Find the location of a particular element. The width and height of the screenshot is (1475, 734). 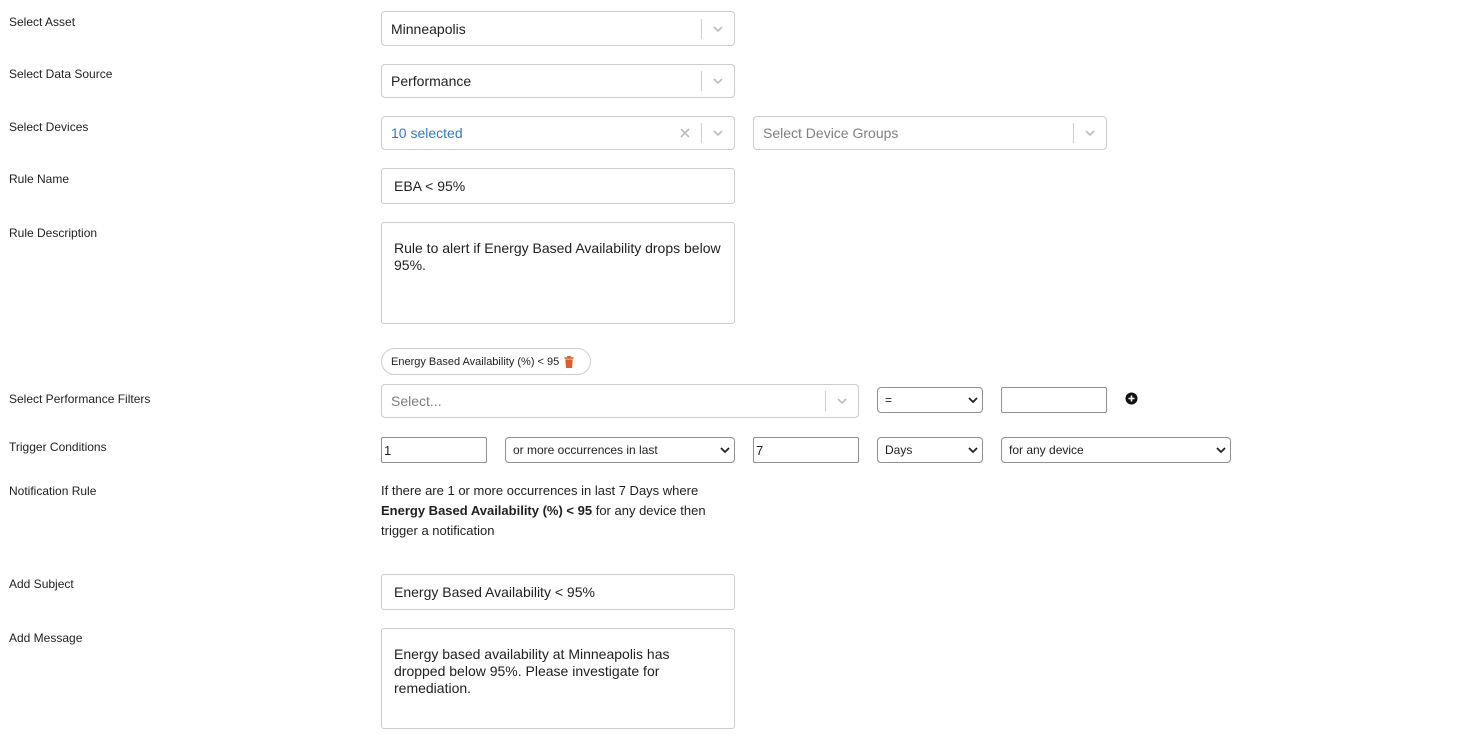

asset-select-value: Minneapolis is located at coordinates (428, 28).